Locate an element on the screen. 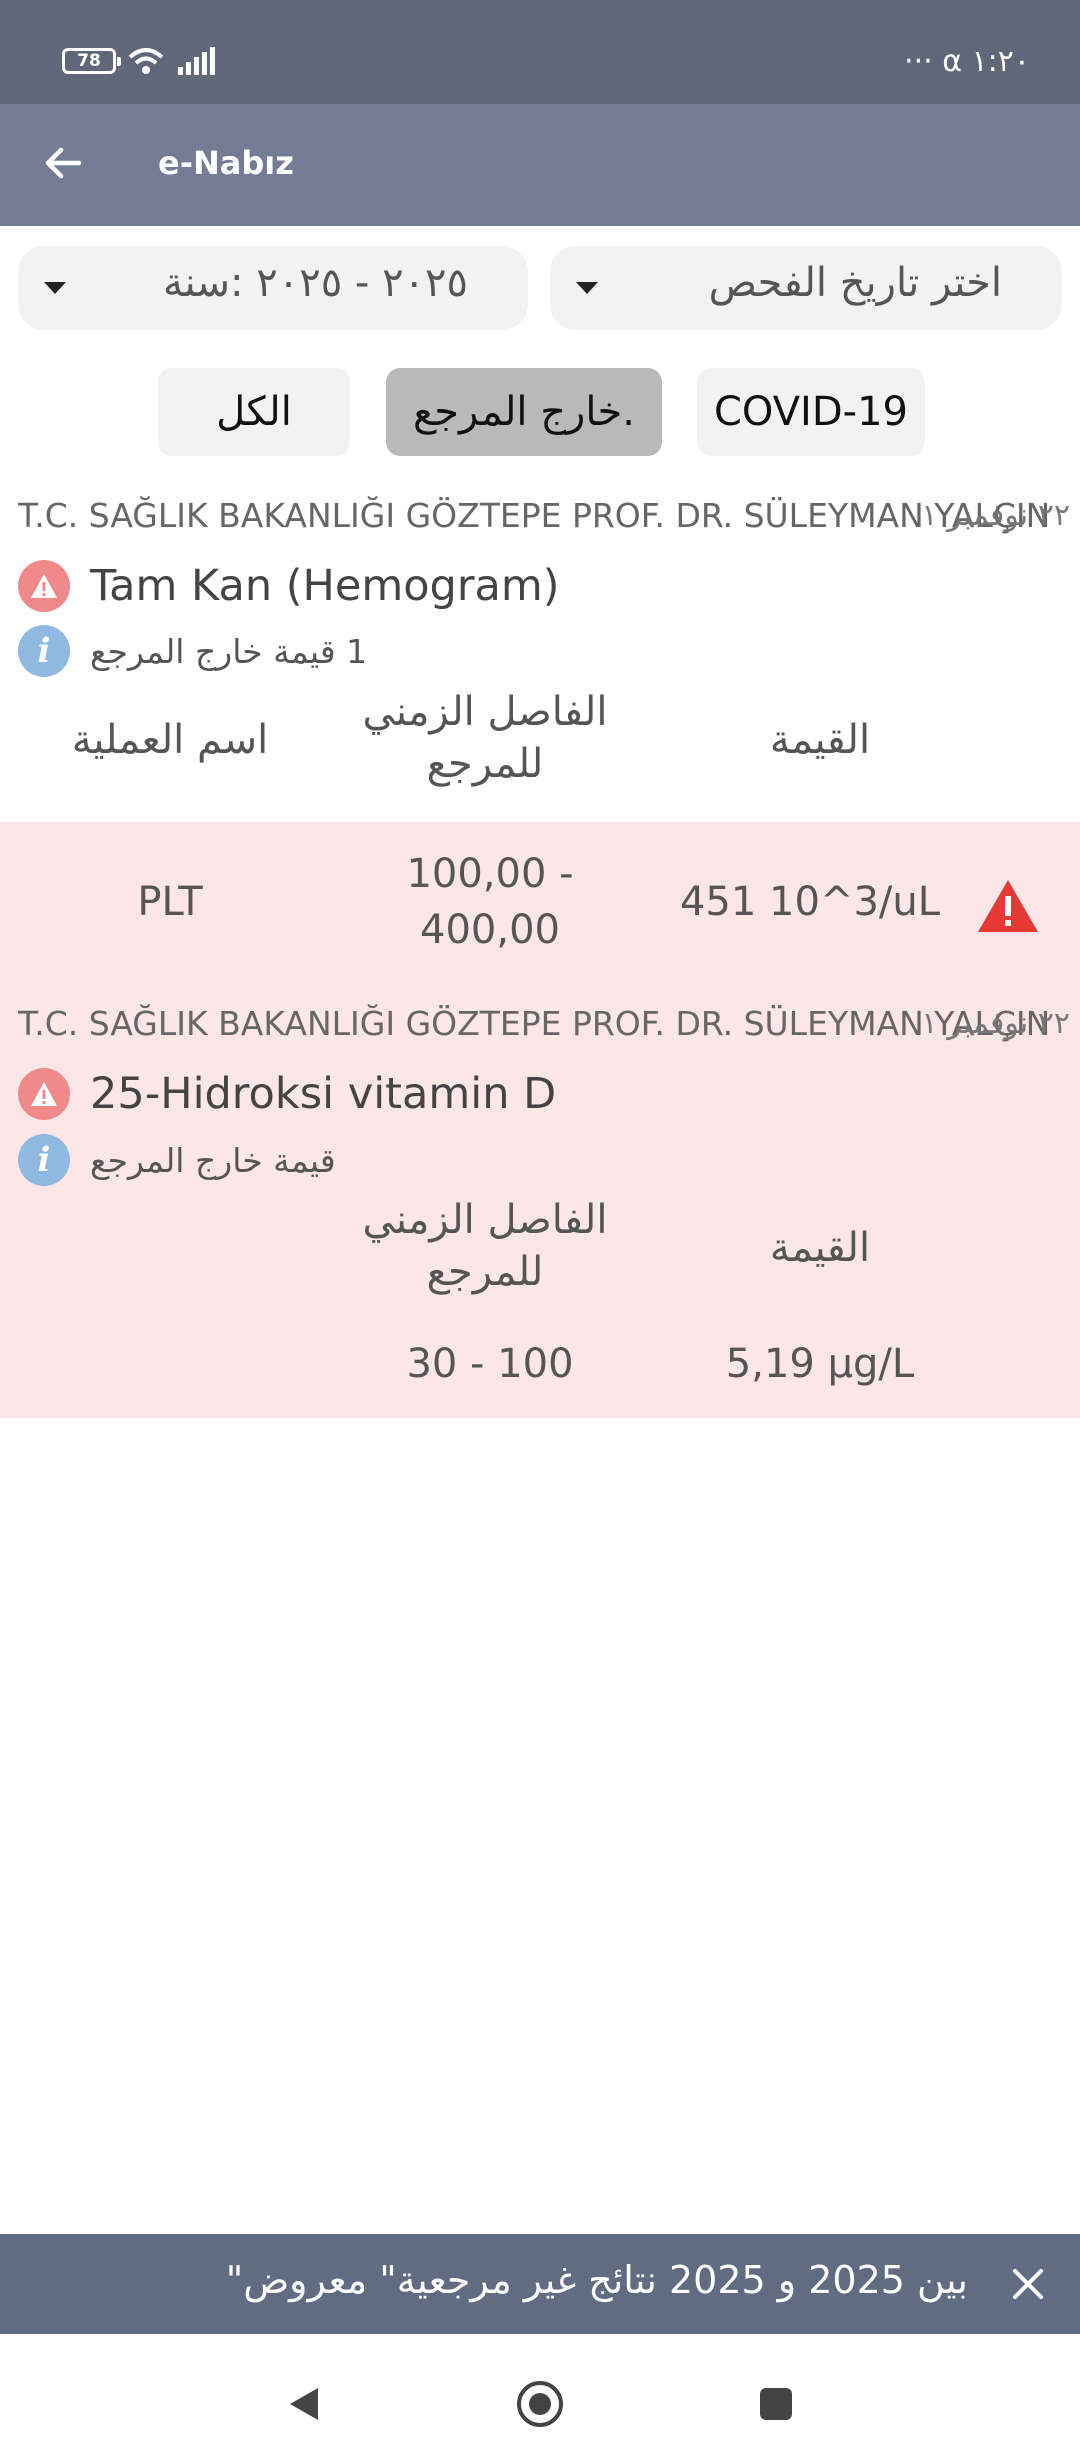 The height and width of the screenshot is (2460, 1080). status-time: ··· ⍺ ١:٢٠ is located at coordinates (967, 61).